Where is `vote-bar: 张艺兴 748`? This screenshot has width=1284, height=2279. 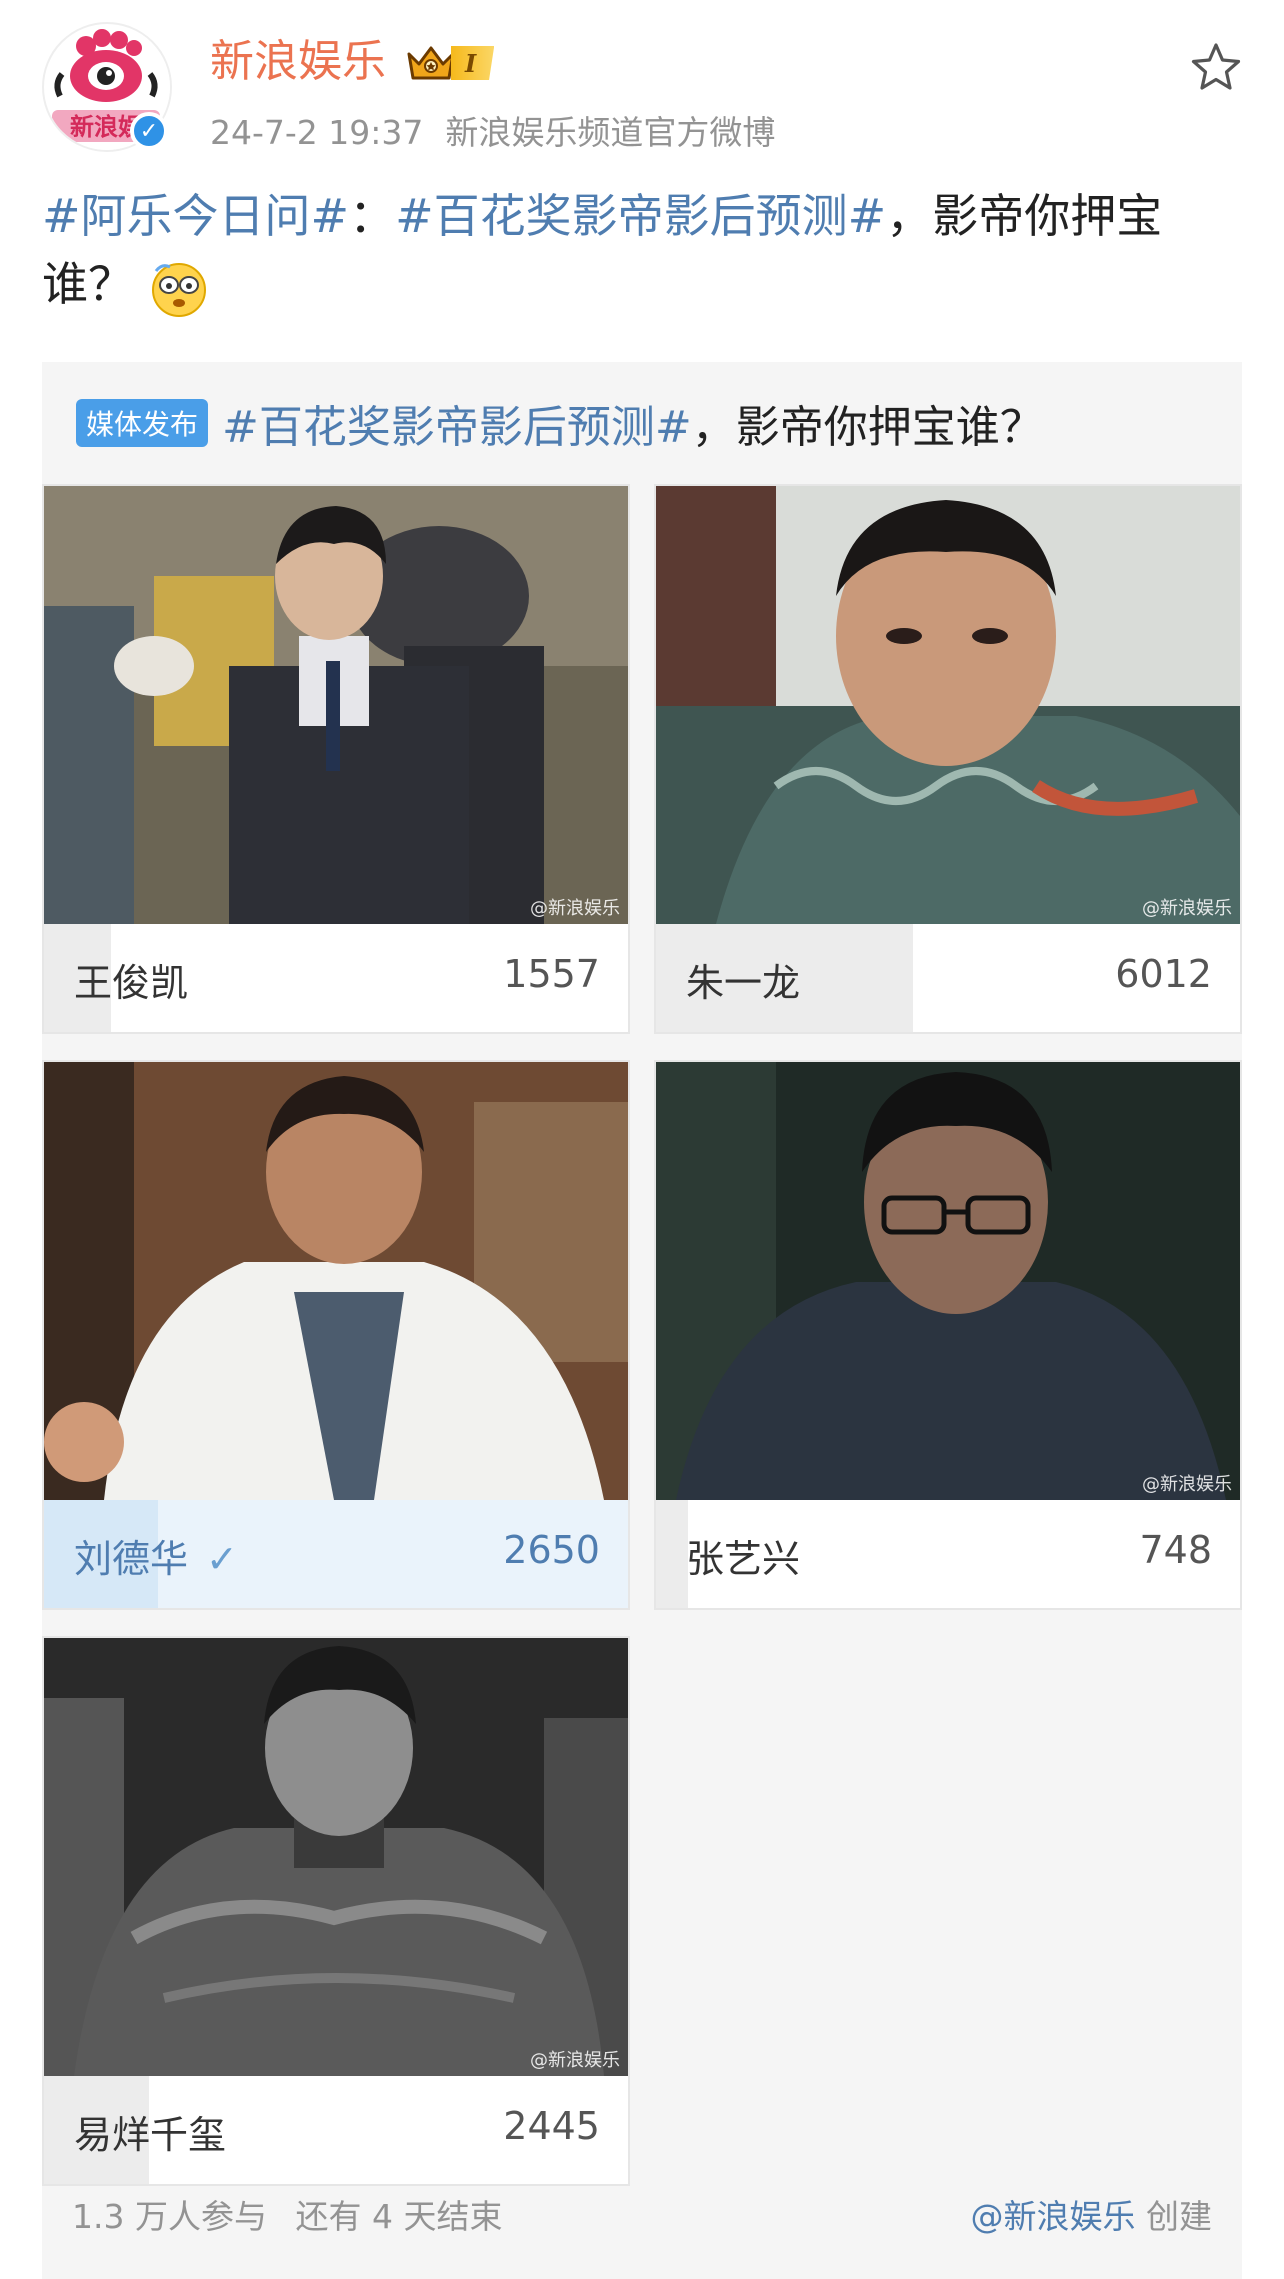
vote-bar: 张艺兴 748 is located at coordinates (948, 1554).